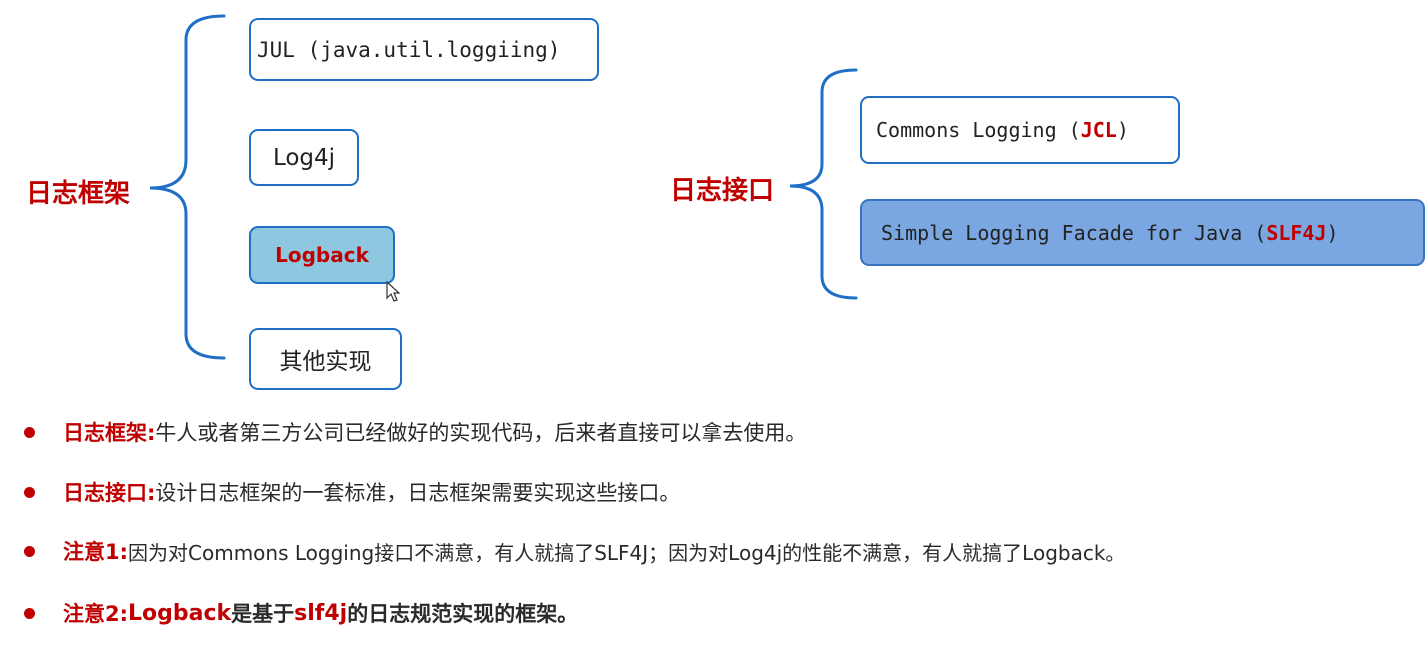 This screenshot has height=650, width=1428. Describe the element at coordinates (418, 493) in the screenshot. I see `bullet-text: 设计日志框架的一套标准，日志框架需要实现这些接口。` at that location.